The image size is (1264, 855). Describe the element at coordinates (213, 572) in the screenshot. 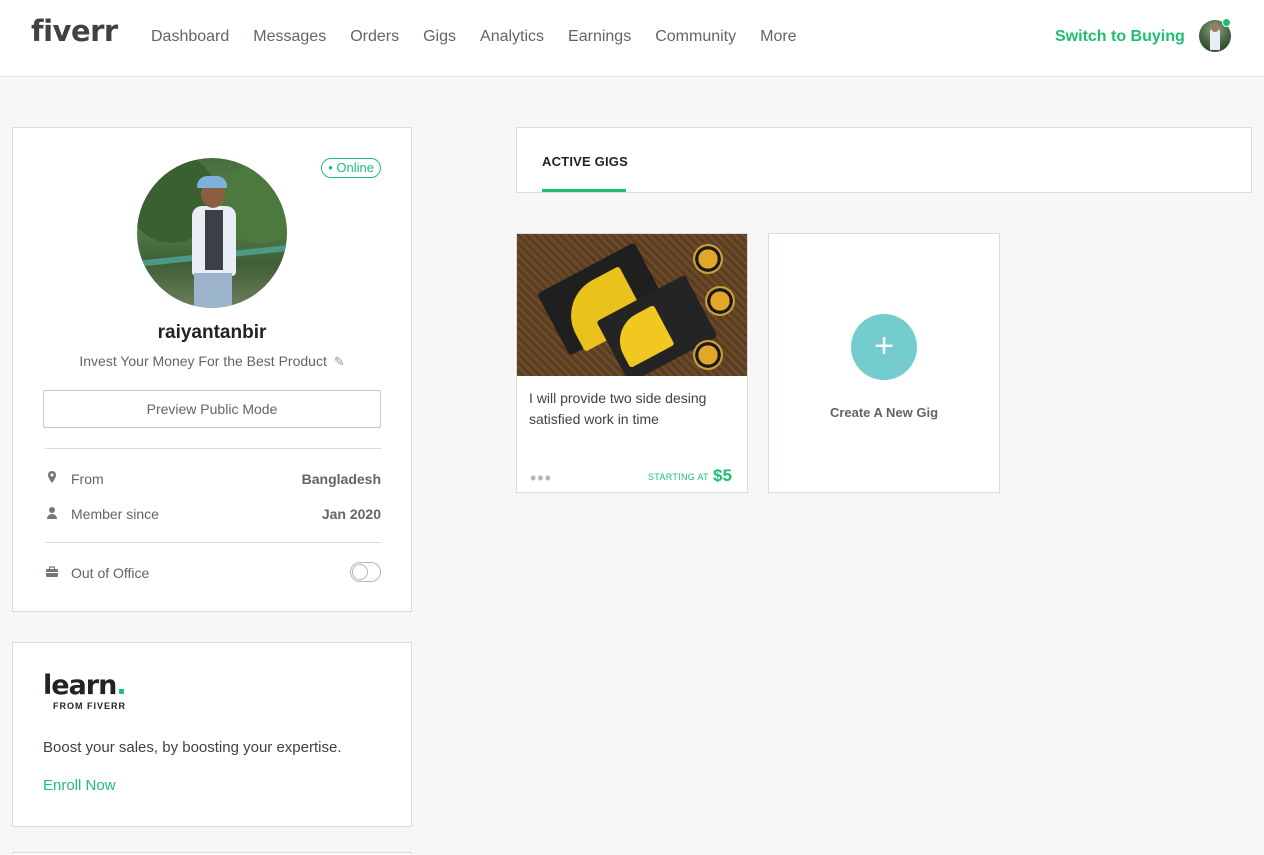

I see `info-row-out-of-office: Out of Office` at that location.